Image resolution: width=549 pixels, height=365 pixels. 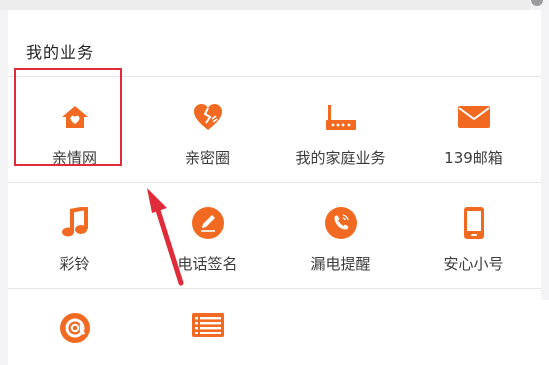 I want to click on annotation-arrow, so click(x=165, y=237).